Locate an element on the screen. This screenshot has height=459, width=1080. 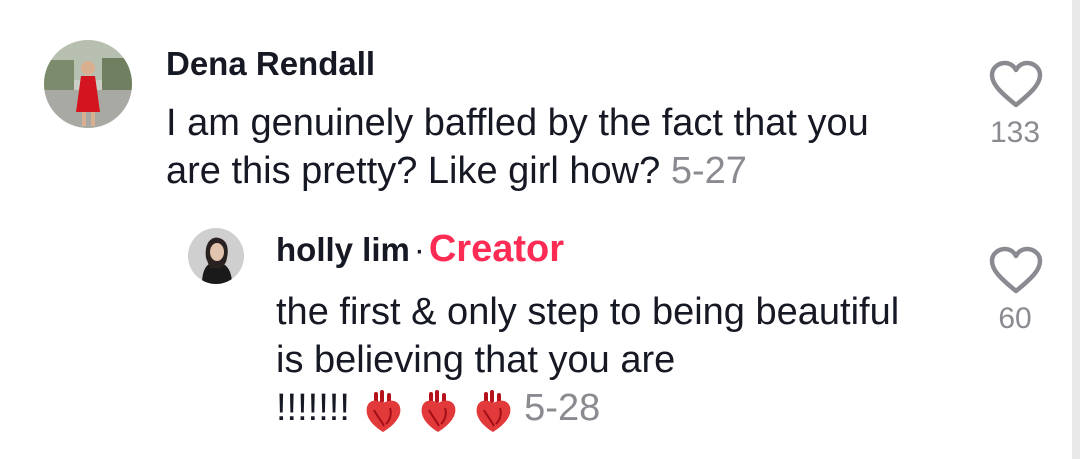
creator-badge: Creator is located at coordinates (496, 249).